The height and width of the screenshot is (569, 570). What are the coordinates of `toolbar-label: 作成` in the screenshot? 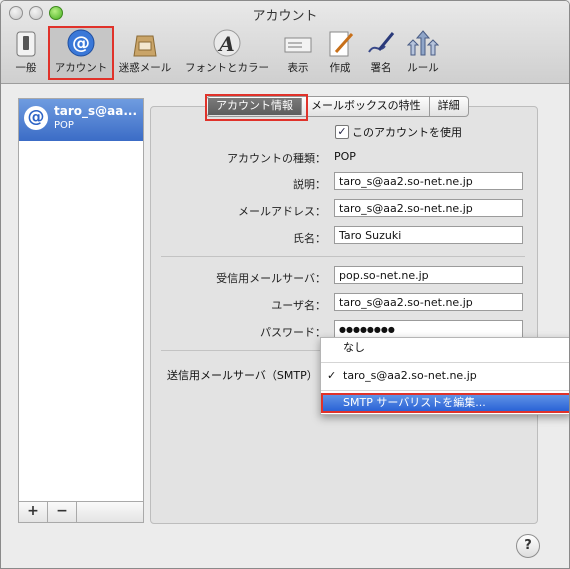 It's located at (340, 68).